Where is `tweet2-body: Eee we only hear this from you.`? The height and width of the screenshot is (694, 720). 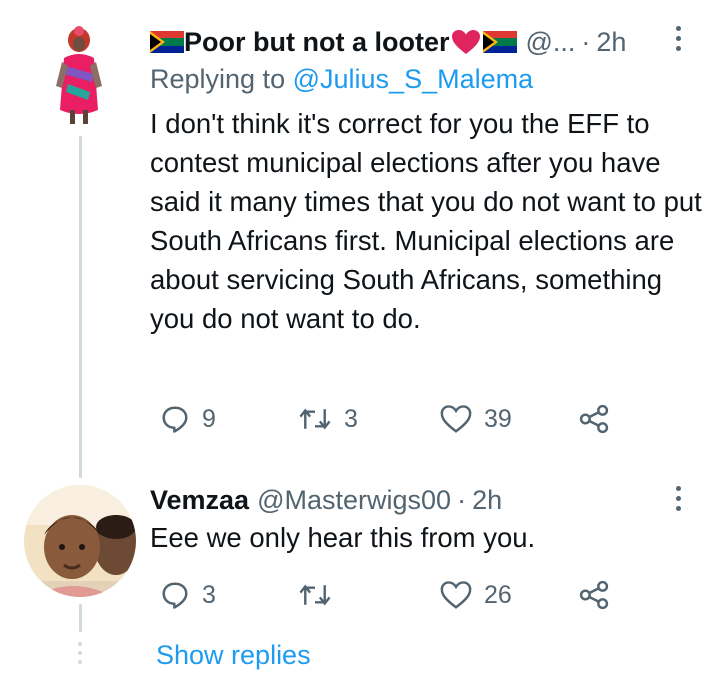 tweet2-body: Eee we only hear this from you. is located at coordinates (343, 537).